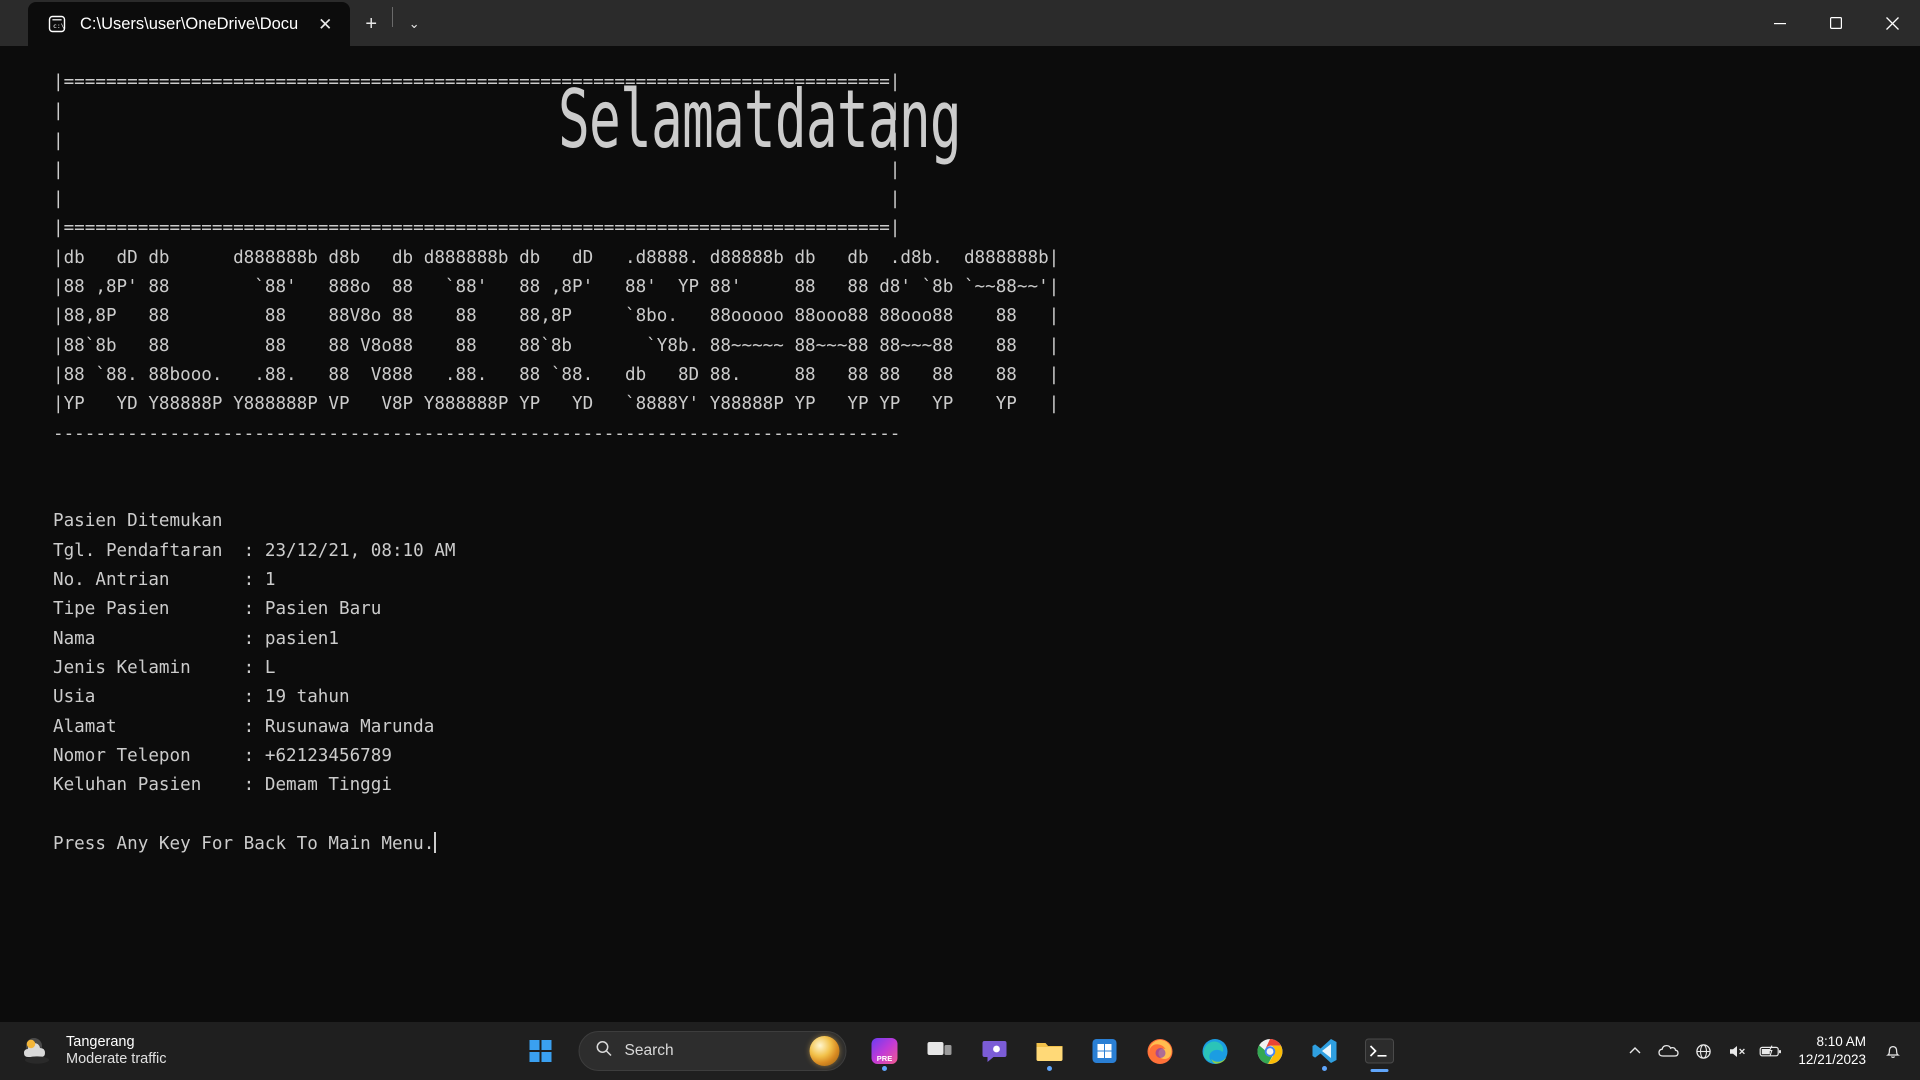 The height and width of the screenshot is (1080, 1920). I want to click on taskbar-item-firefox, so click(1160, 1051).